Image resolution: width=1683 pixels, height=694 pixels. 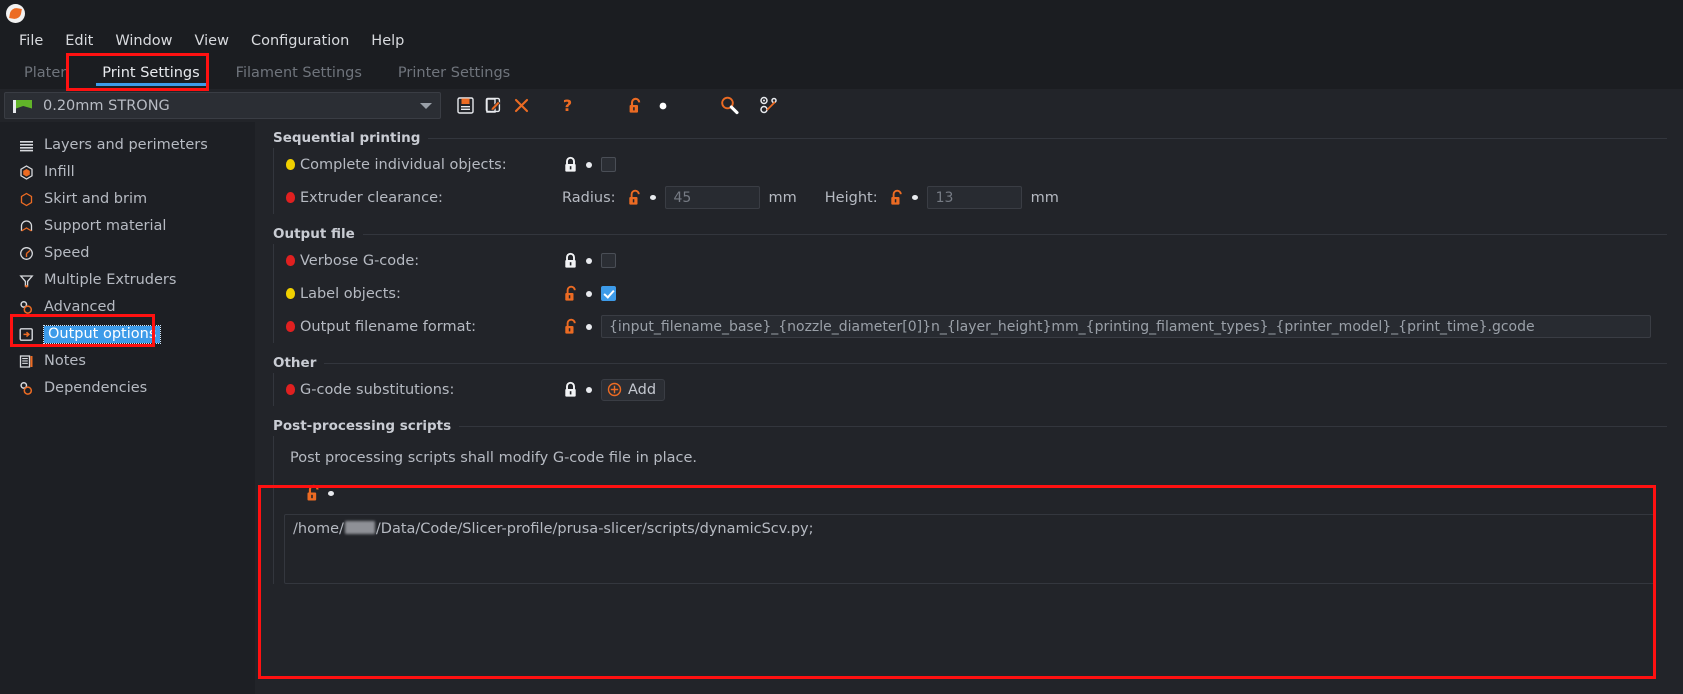 I want to click on green-flag-icon, so click(x=23, y=106).